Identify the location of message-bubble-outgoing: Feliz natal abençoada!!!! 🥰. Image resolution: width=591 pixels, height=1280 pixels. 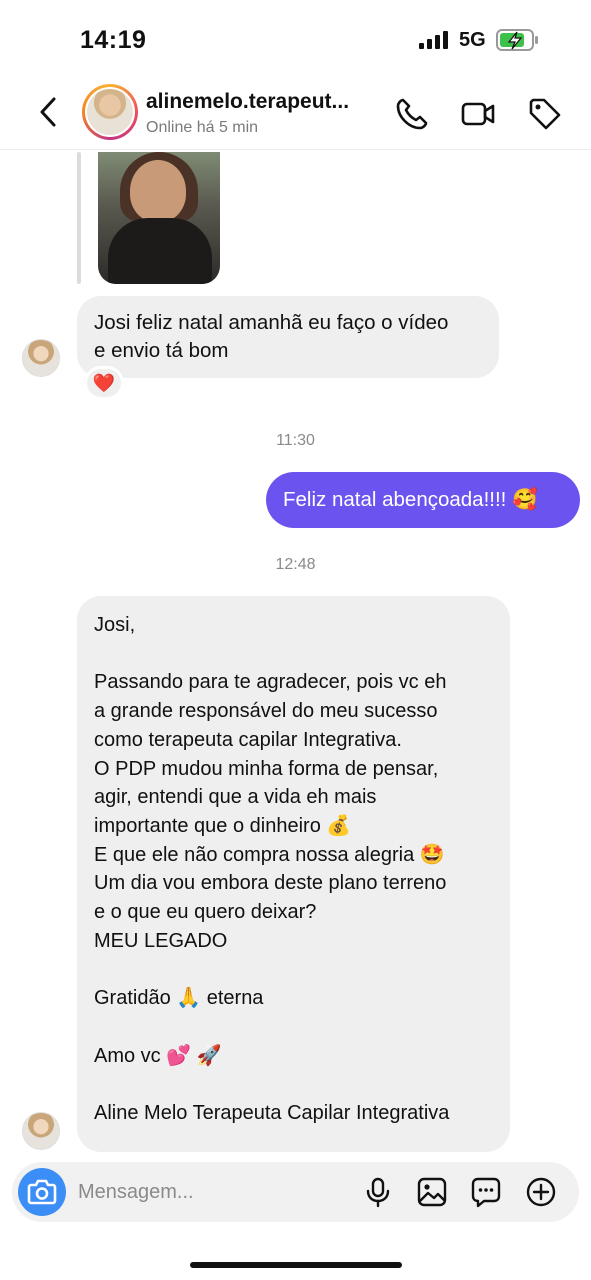
(423, 500).